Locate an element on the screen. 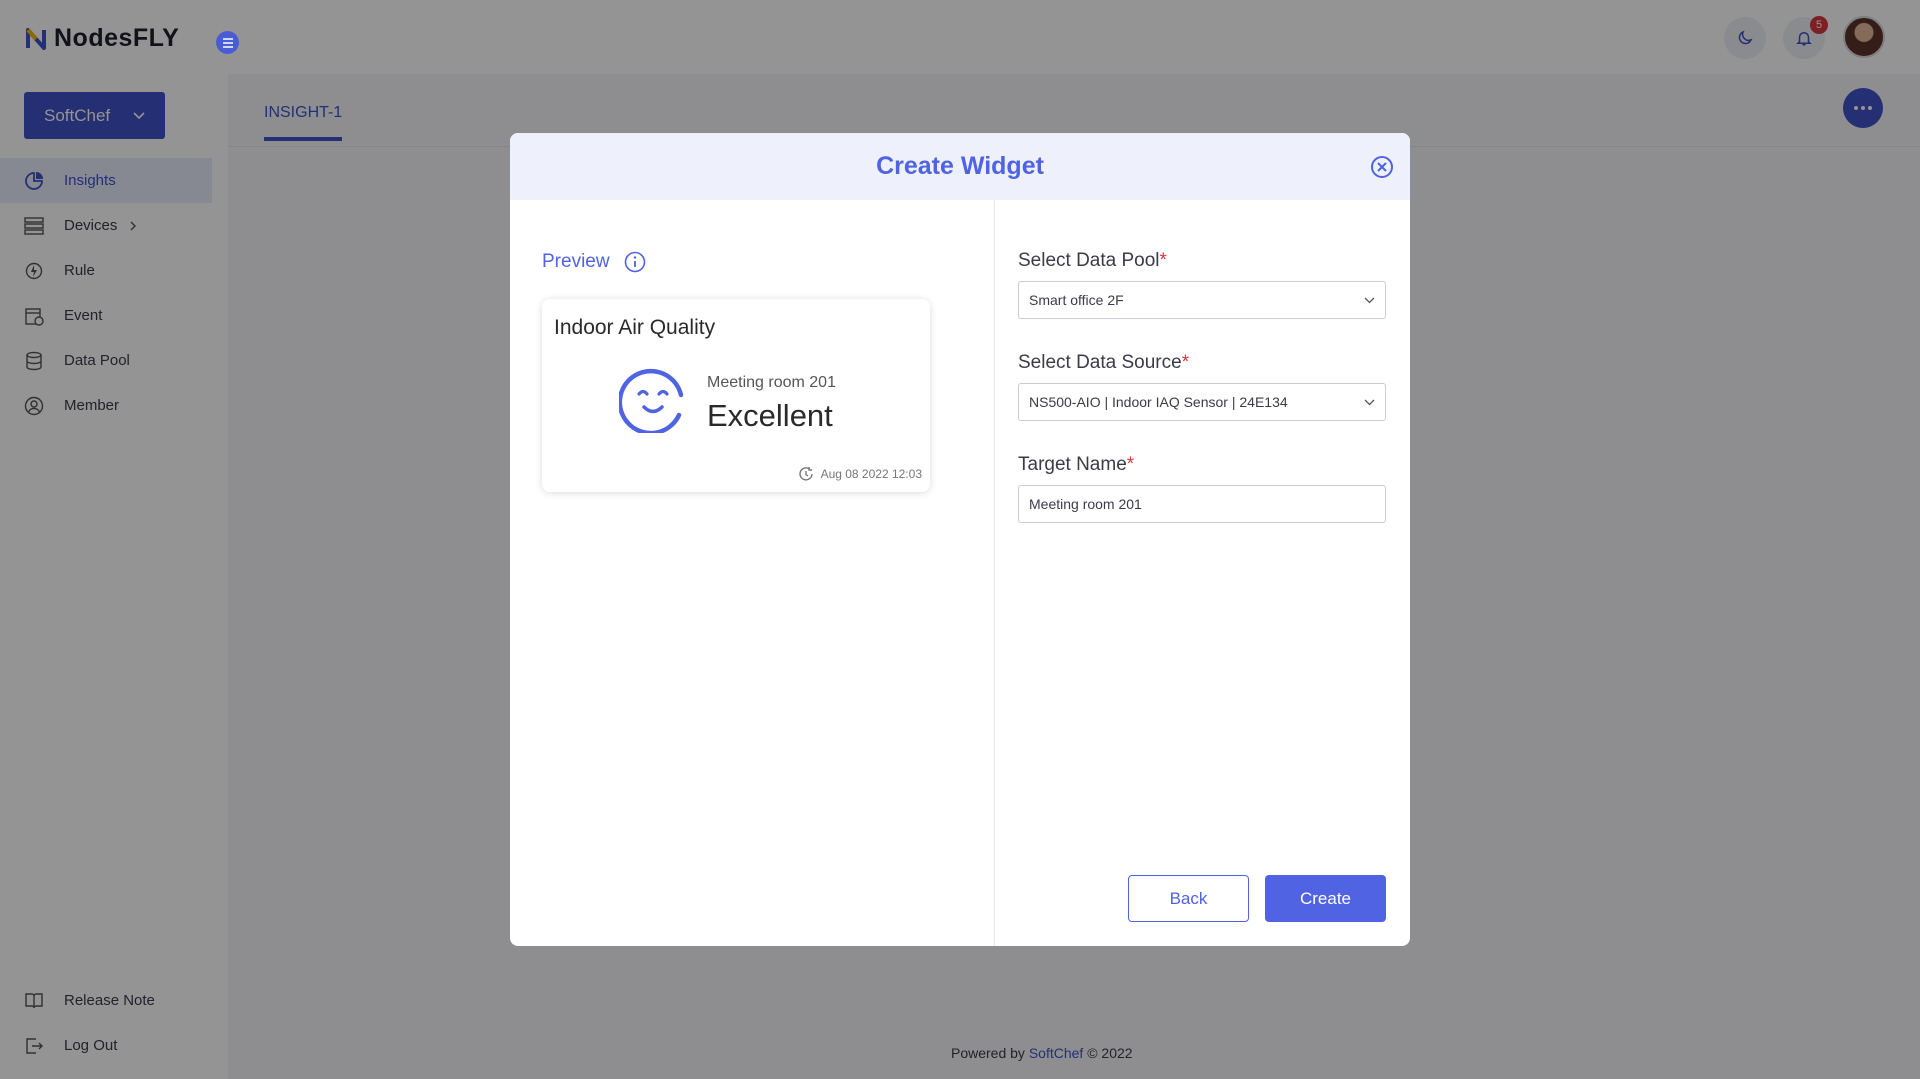  target-name-field is located at coordinates (1202, 504).